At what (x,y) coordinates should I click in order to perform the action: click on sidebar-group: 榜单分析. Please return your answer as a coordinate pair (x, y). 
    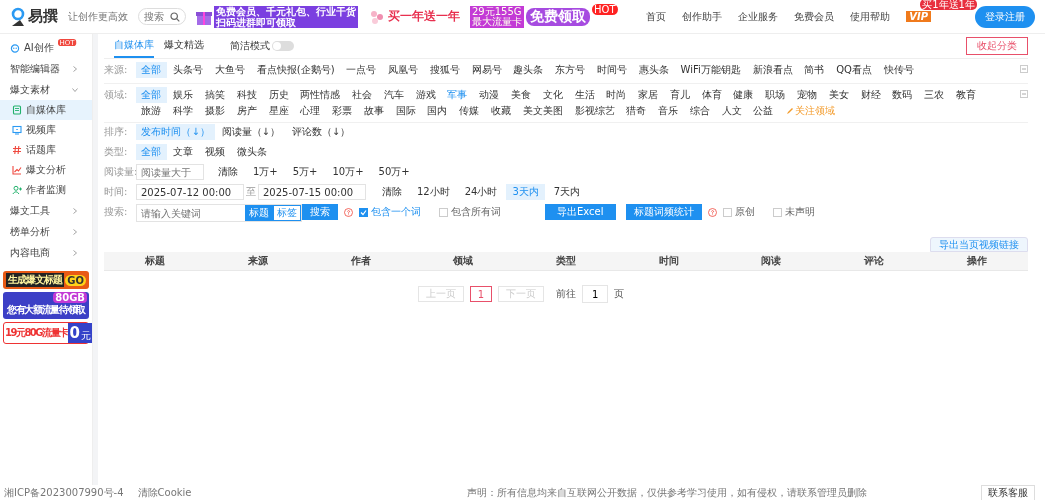
    Looking at the image, I should click on (46, 231).